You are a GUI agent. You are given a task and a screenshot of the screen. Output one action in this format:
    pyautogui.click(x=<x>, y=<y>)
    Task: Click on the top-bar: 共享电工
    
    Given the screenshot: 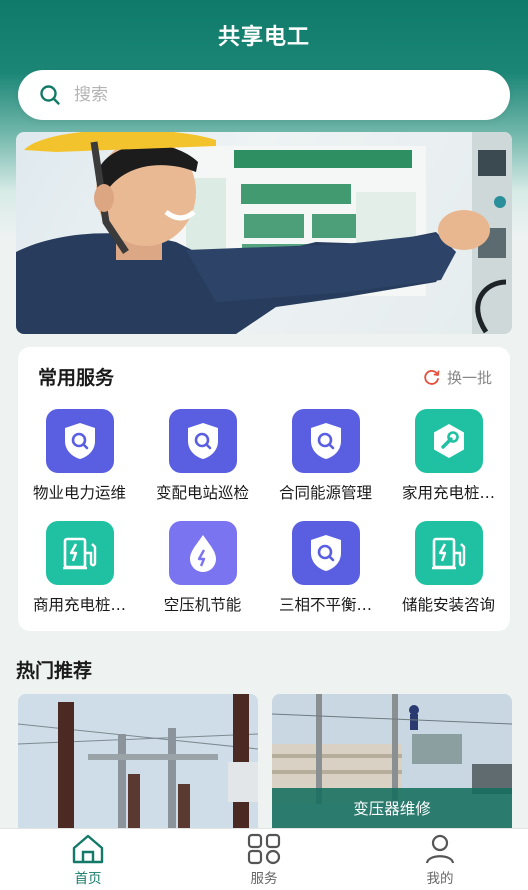 What is the action you would take?
    pyautogui.click(x=264, y=35)
    